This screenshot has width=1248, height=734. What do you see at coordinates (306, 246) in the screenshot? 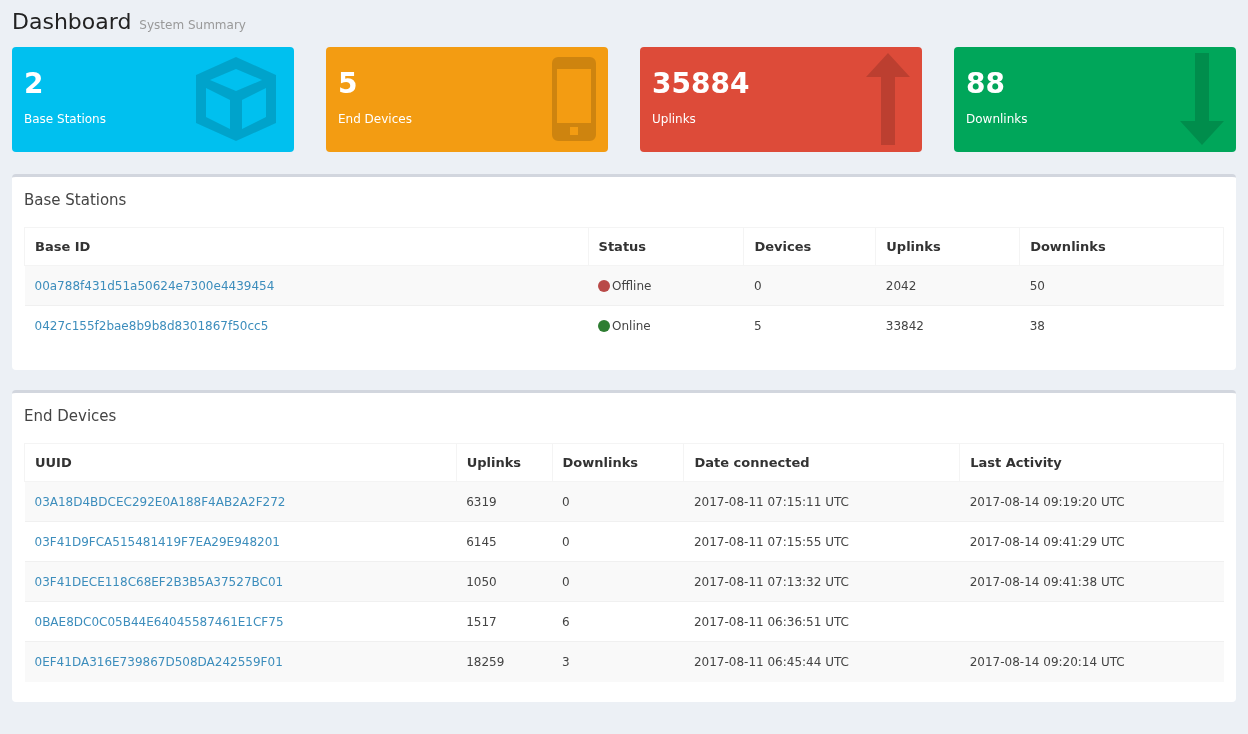
I see `column-header: Base ID` at bounding box center [306, 246].